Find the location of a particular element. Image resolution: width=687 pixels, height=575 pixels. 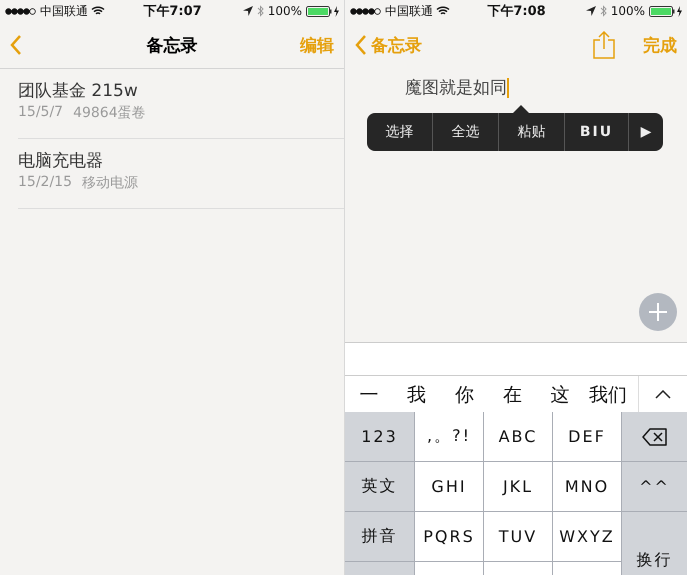

letter-key: DEF is located at coordinates (587, 436).